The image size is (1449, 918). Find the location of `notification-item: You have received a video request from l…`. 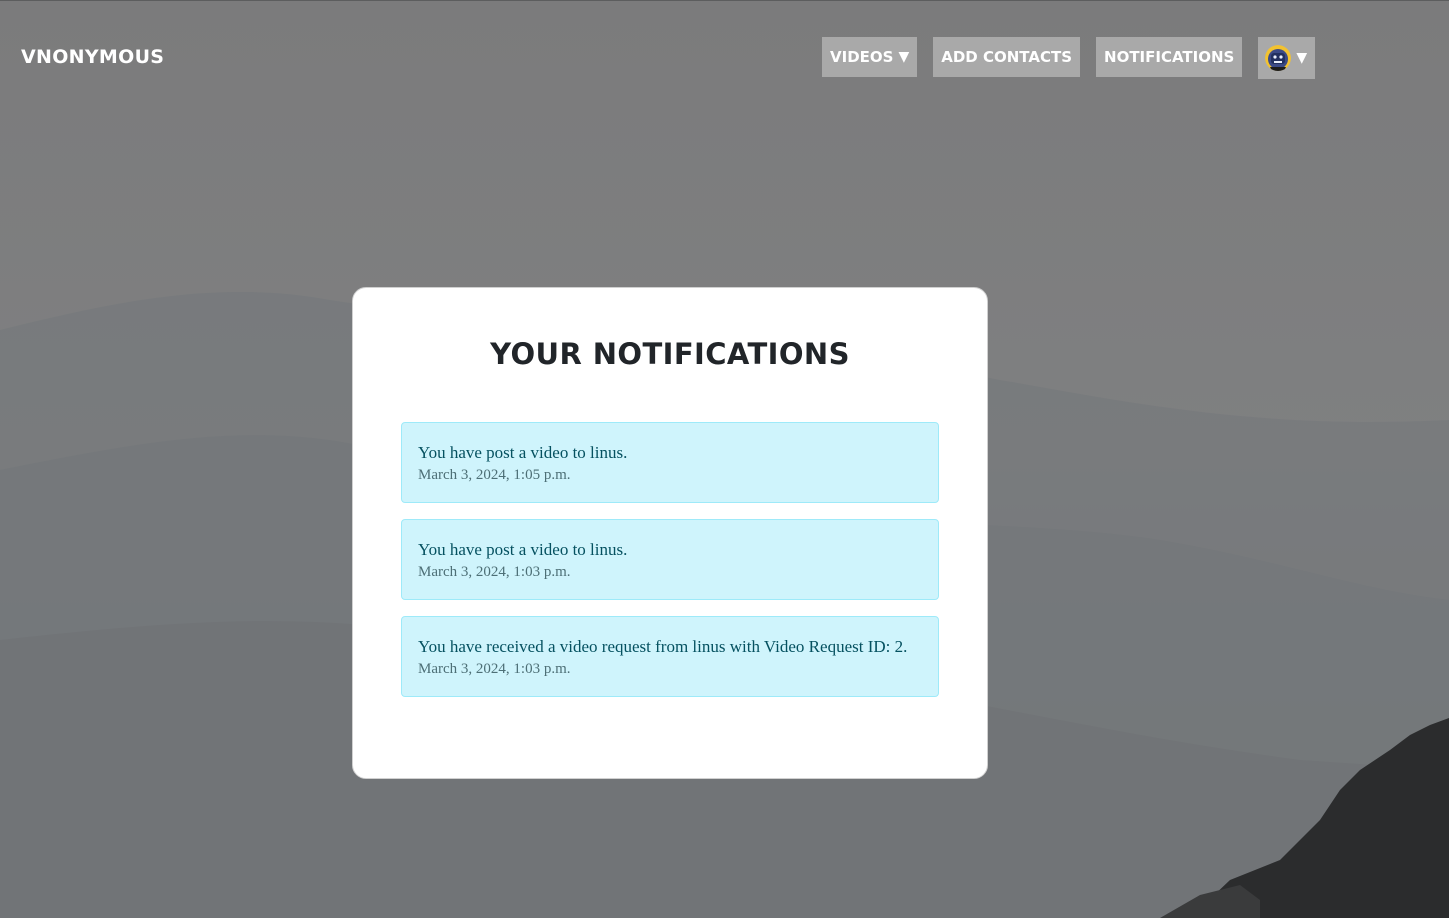

notification-item: You have received a video request from l… is located at coordinates (670, 656).